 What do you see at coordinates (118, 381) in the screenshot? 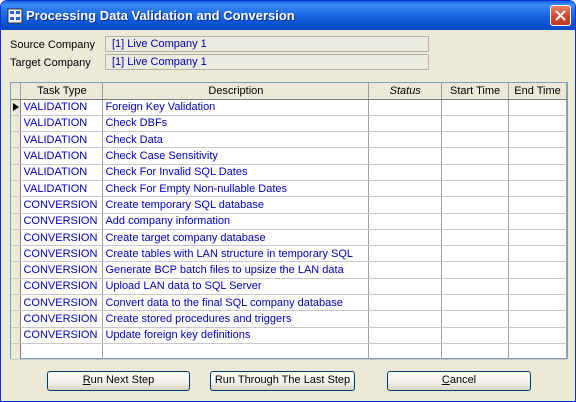
I see `run-next-step-button: Run Next Step` at bounding box center [118, 381].